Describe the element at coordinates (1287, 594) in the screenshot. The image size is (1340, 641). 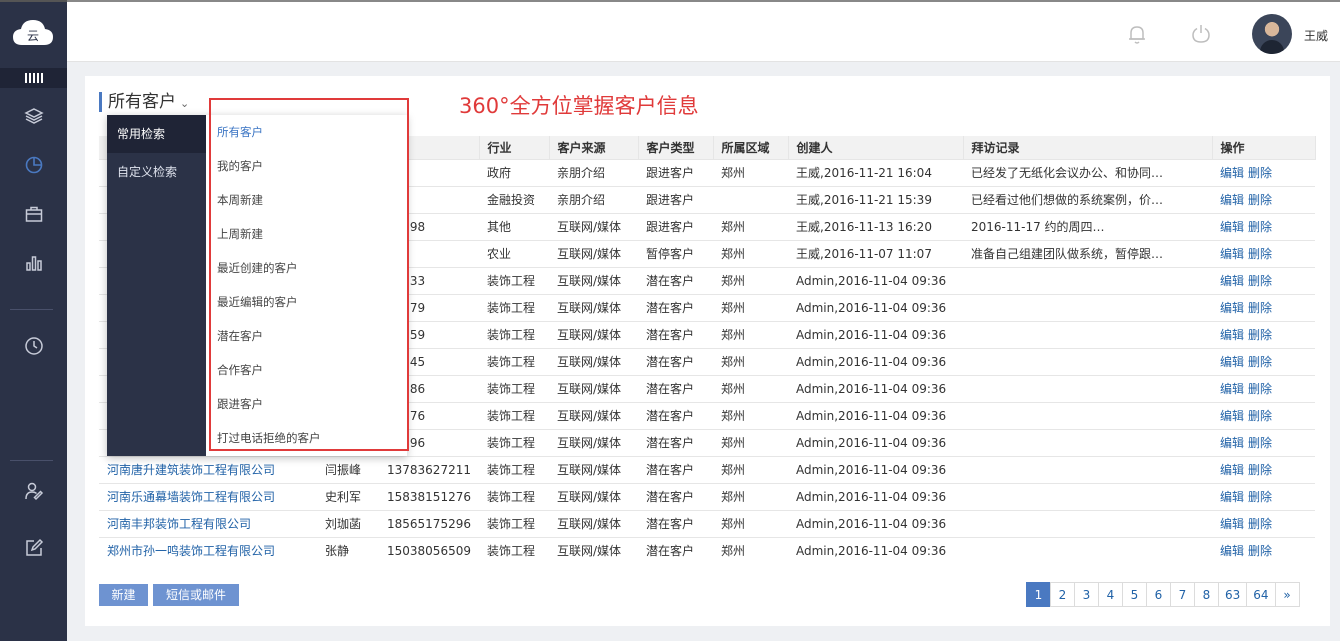
I see `page-link: »` at that location.